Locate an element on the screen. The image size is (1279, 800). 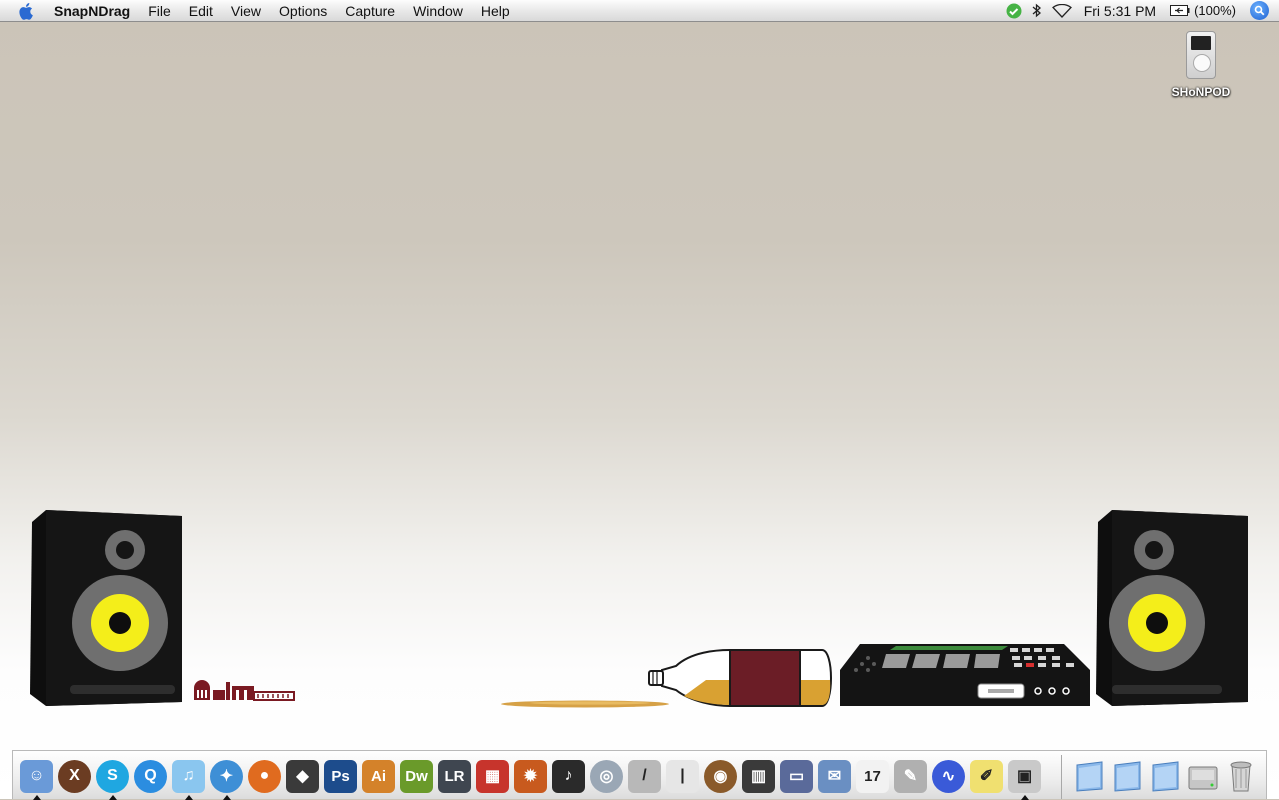
dock-item-safari: ✦ is located at coordinates (226, 778).